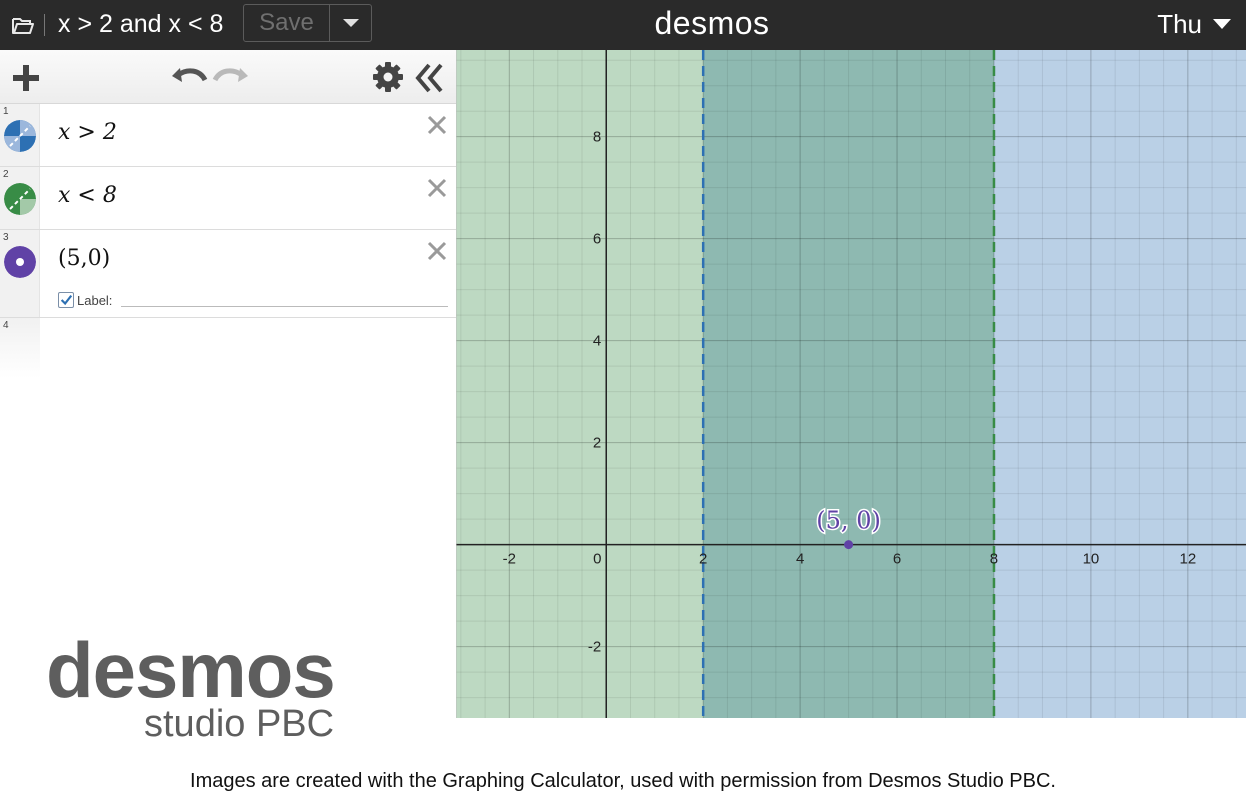 The height and width of the screenshot is (798, 1246). I want to click on user-menu: Thu, so click(1194, 24).